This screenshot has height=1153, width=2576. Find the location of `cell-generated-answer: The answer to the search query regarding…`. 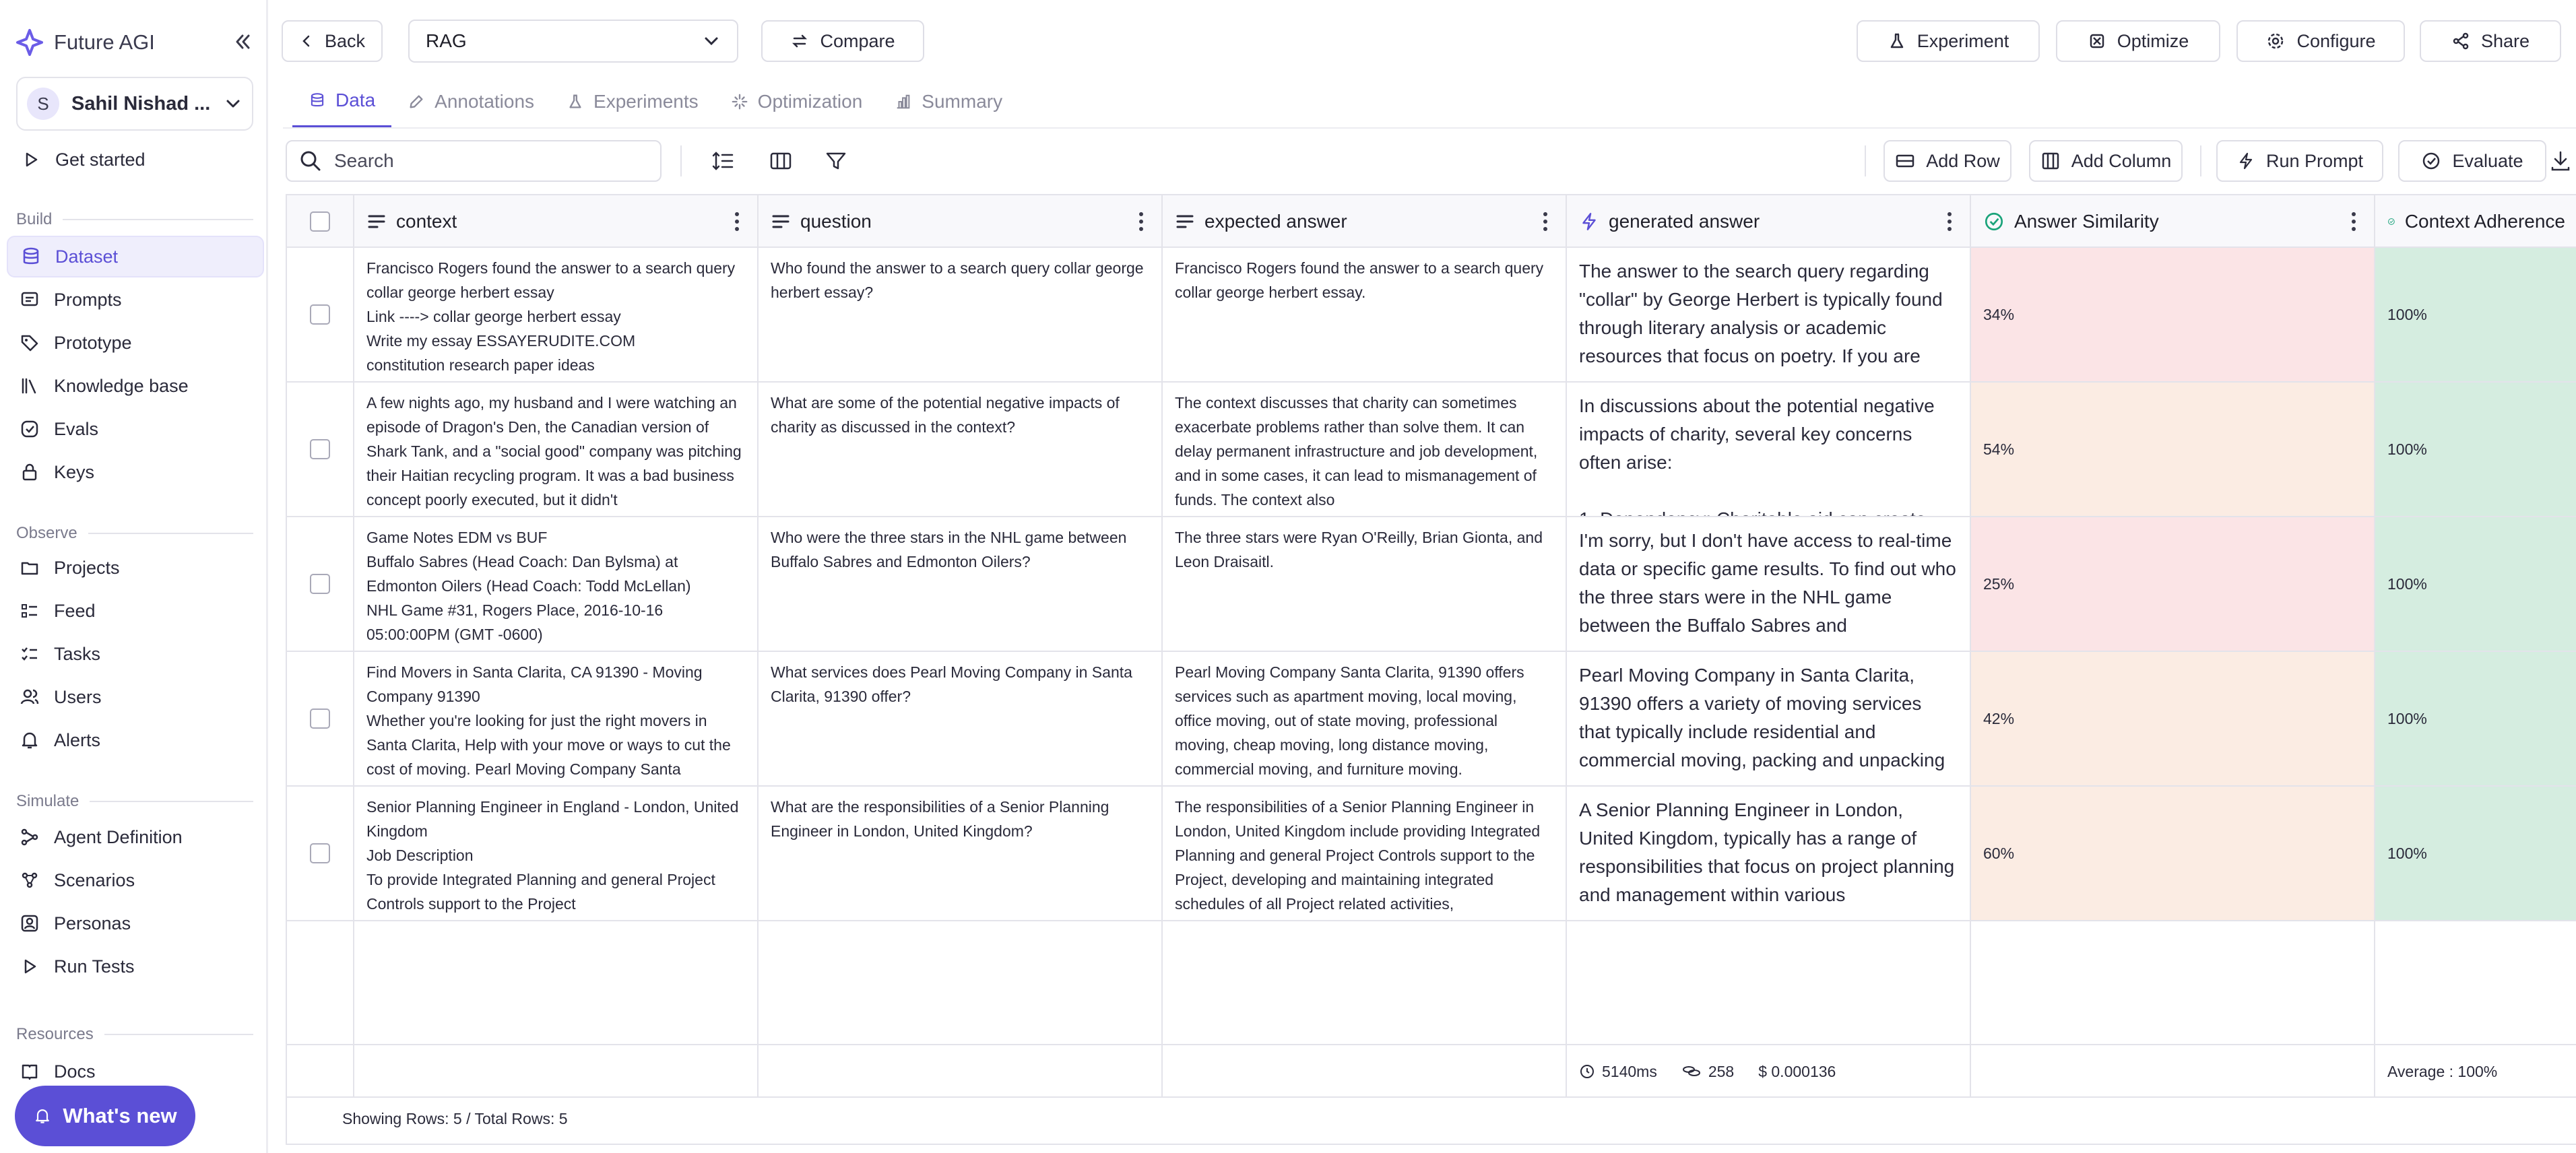

cell-generated-answer: The answer to the search query regarding… is located at coordinates (1769, 315).